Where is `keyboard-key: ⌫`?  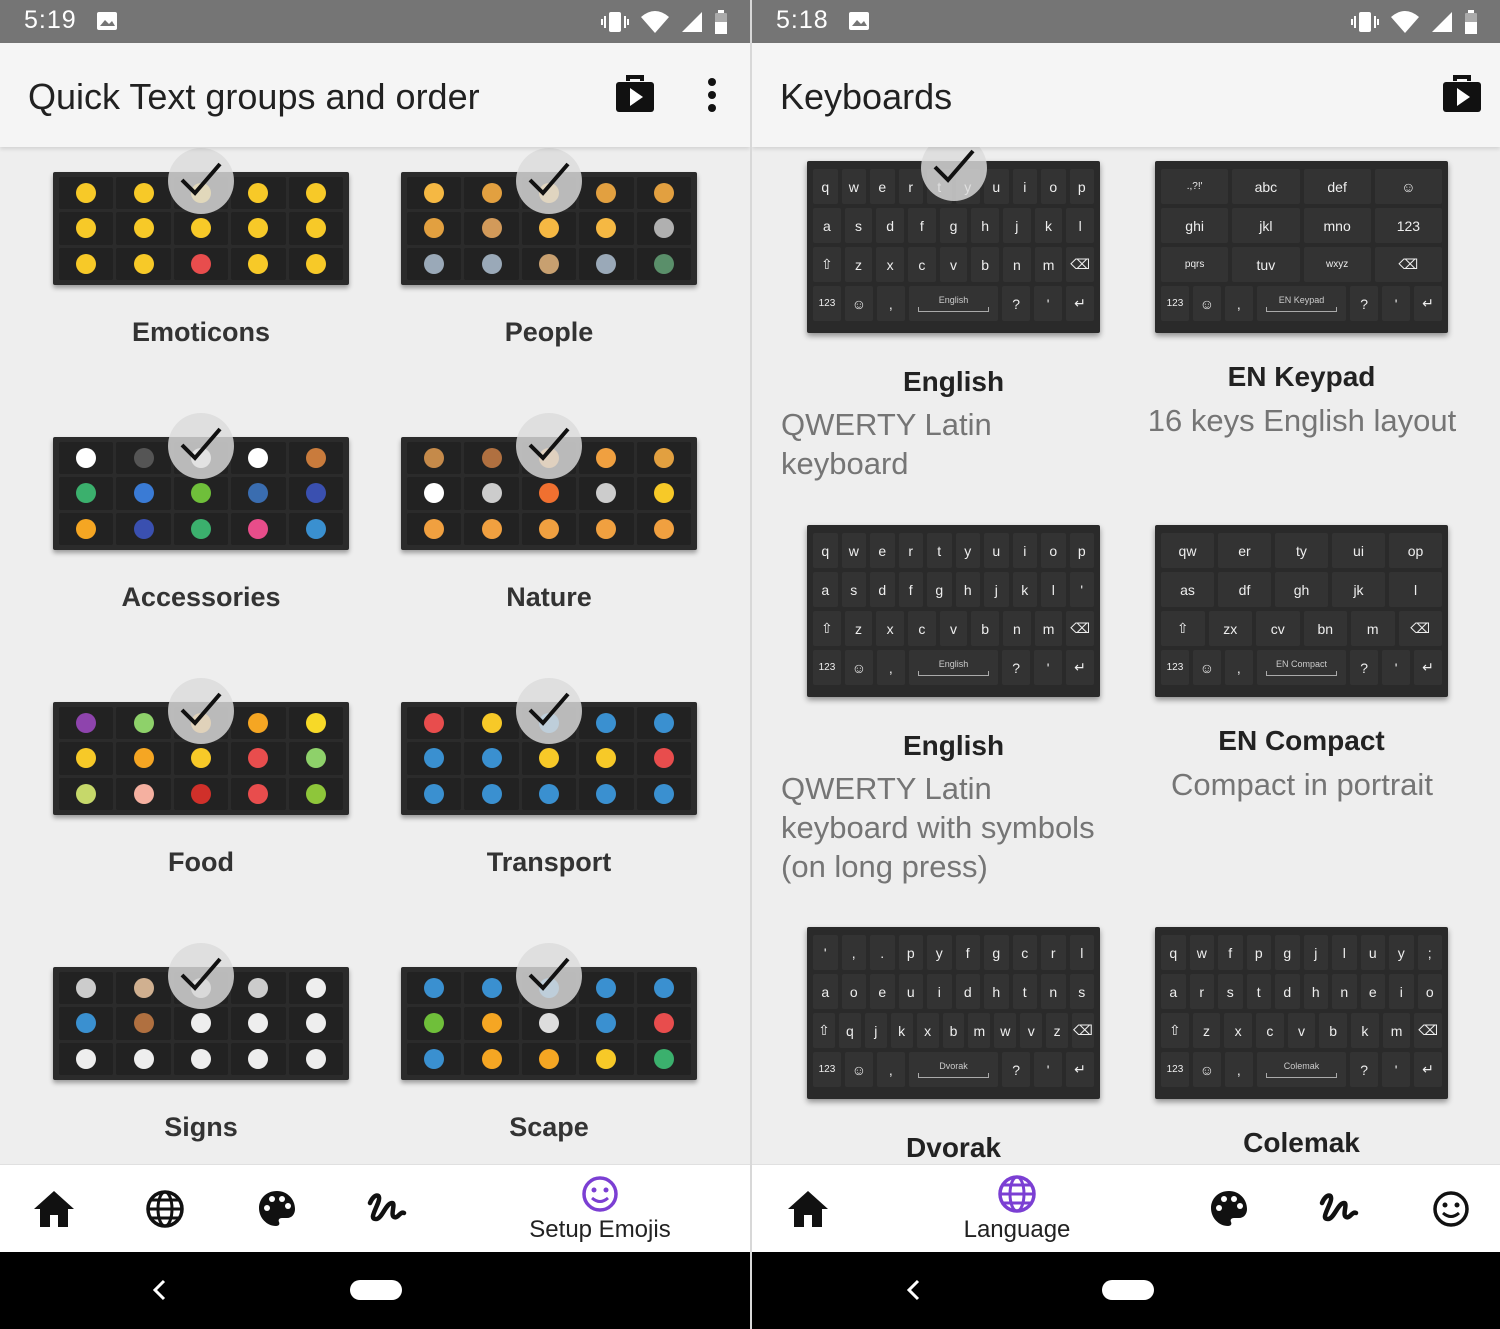
keyboard-key: ⌫ is located at coordinates (1080, 628).